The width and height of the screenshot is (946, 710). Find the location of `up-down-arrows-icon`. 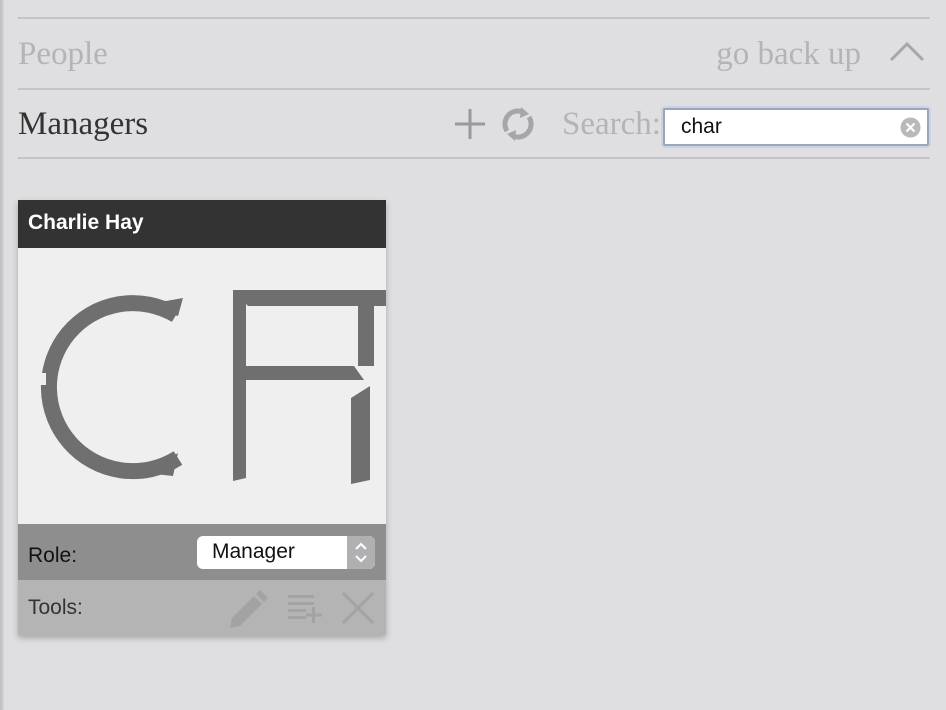

up-down-arrows-icon is located at coordinates (361, 552).